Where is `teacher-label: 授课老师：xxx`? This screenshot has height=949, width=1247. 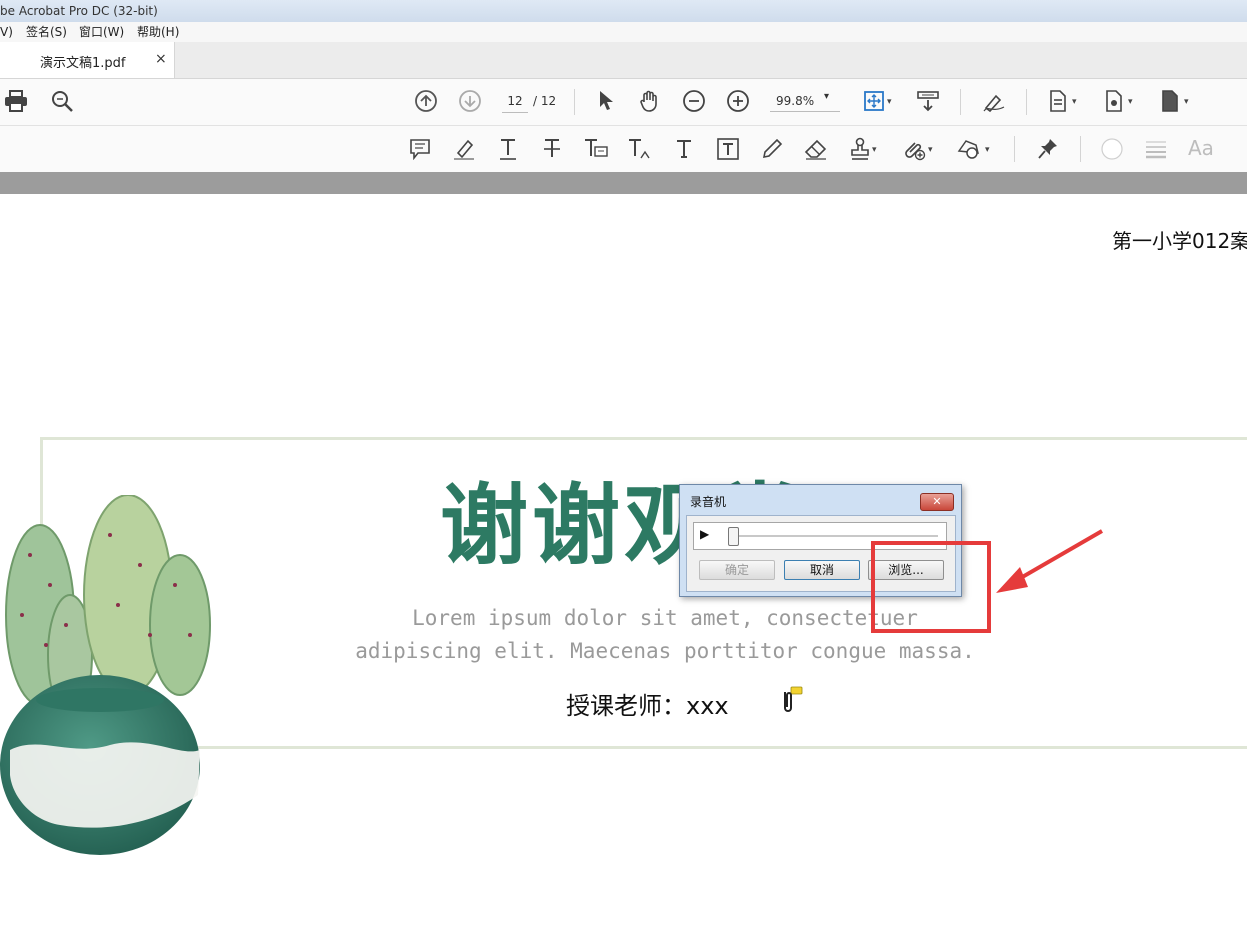 teacher-label: 授课老师：xxx is located at coordinates (647, 706).